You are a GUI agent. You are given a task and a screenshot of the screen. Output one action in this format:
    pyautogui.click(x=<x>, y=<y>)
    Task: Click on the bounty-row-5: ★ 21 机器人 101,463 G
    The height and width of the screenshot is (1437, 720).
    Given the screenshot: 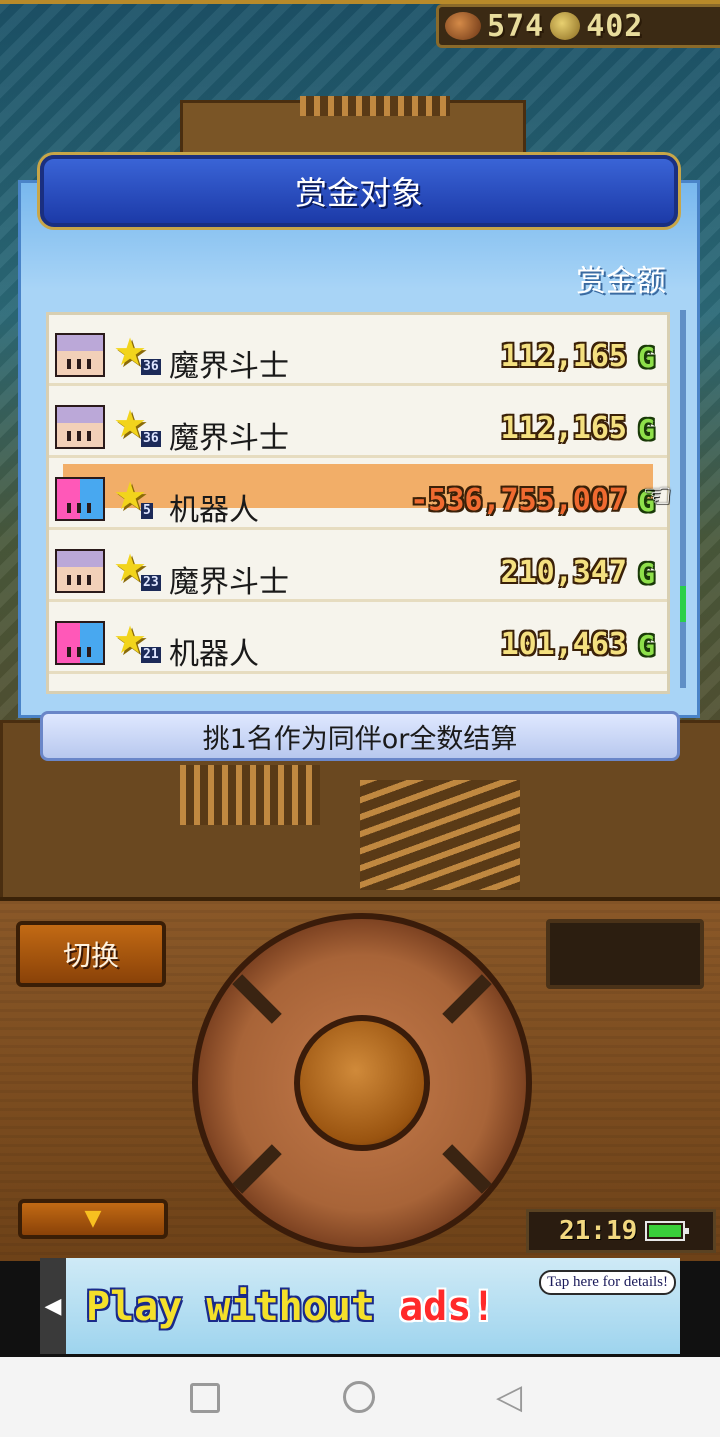 What is the action you would take?
    pyautogui.click(x=358, y=638)
    